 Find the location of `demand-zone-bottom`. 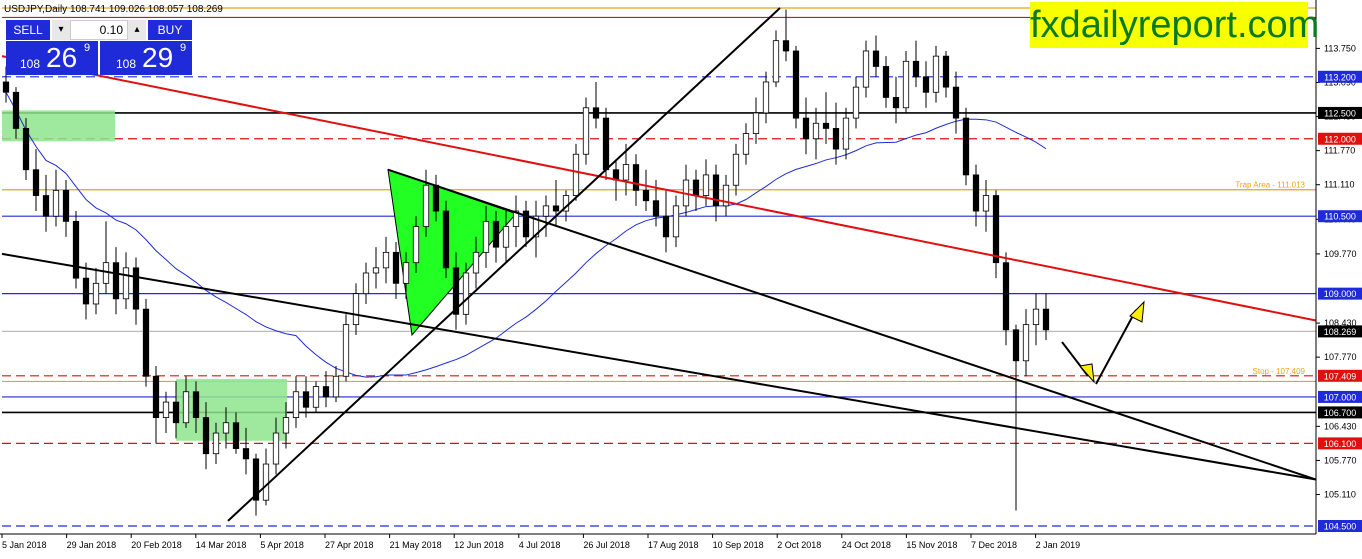

demand-zone-bottom is located at coordinates (231, 409).